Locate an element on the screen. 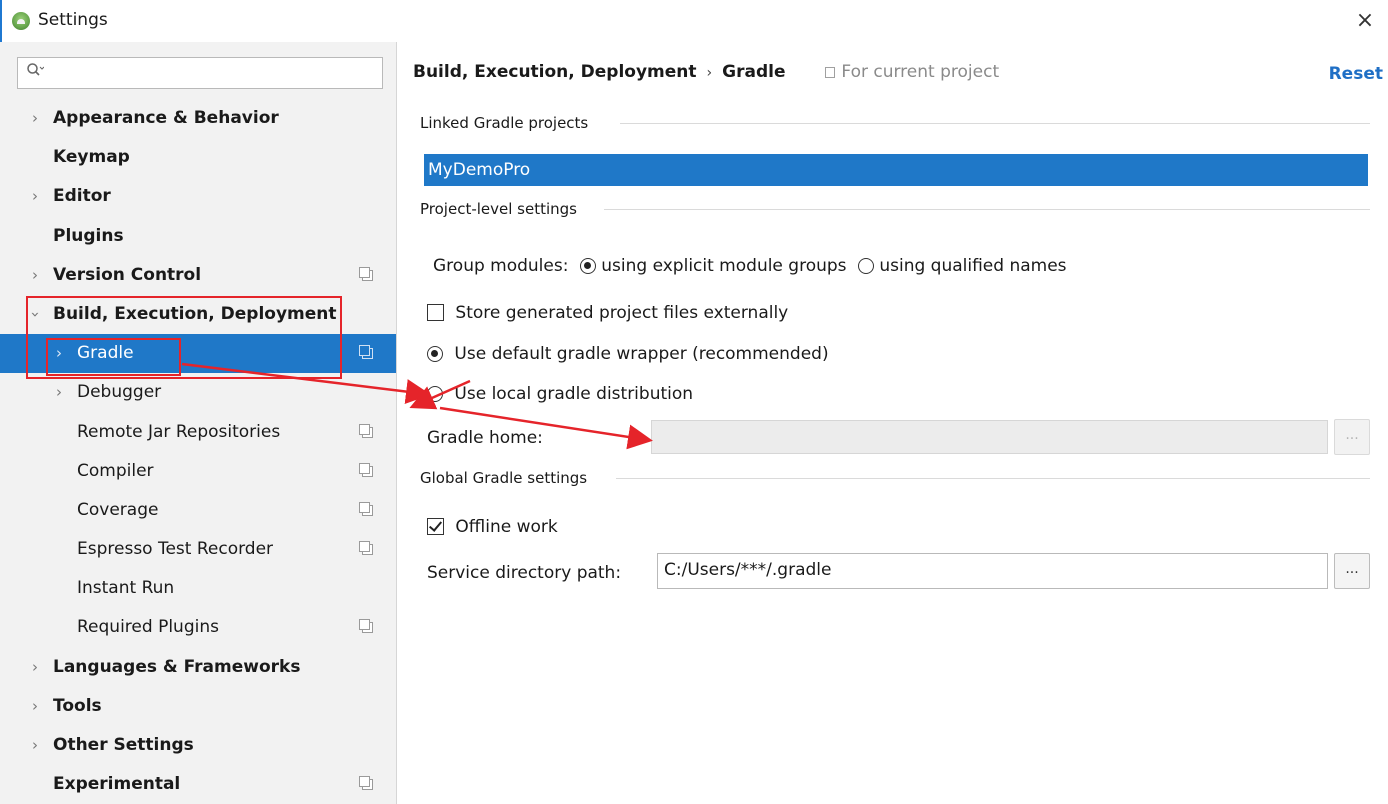 This screenshot has height=804, width=1388. group-explicit-label: using explicit module groups is located at coordinates (723, 266).